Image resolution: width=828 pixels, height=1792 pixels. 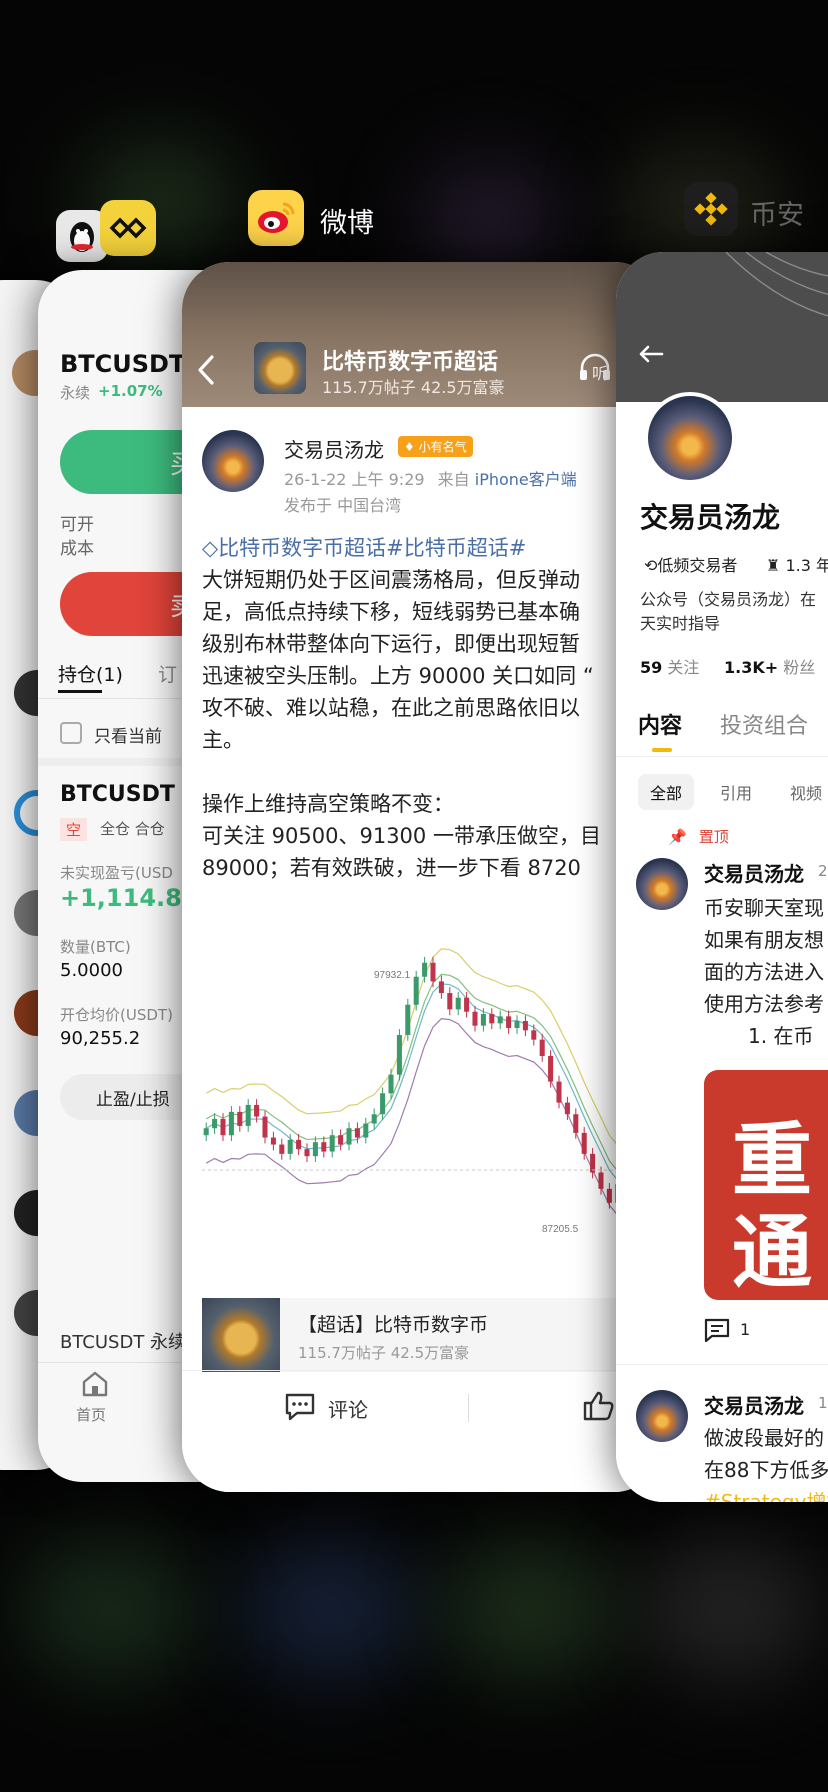 What do you see at coordinates (690, 438) in the screenshot?
I see `profile-avatar` at bounding box center [690, 438].